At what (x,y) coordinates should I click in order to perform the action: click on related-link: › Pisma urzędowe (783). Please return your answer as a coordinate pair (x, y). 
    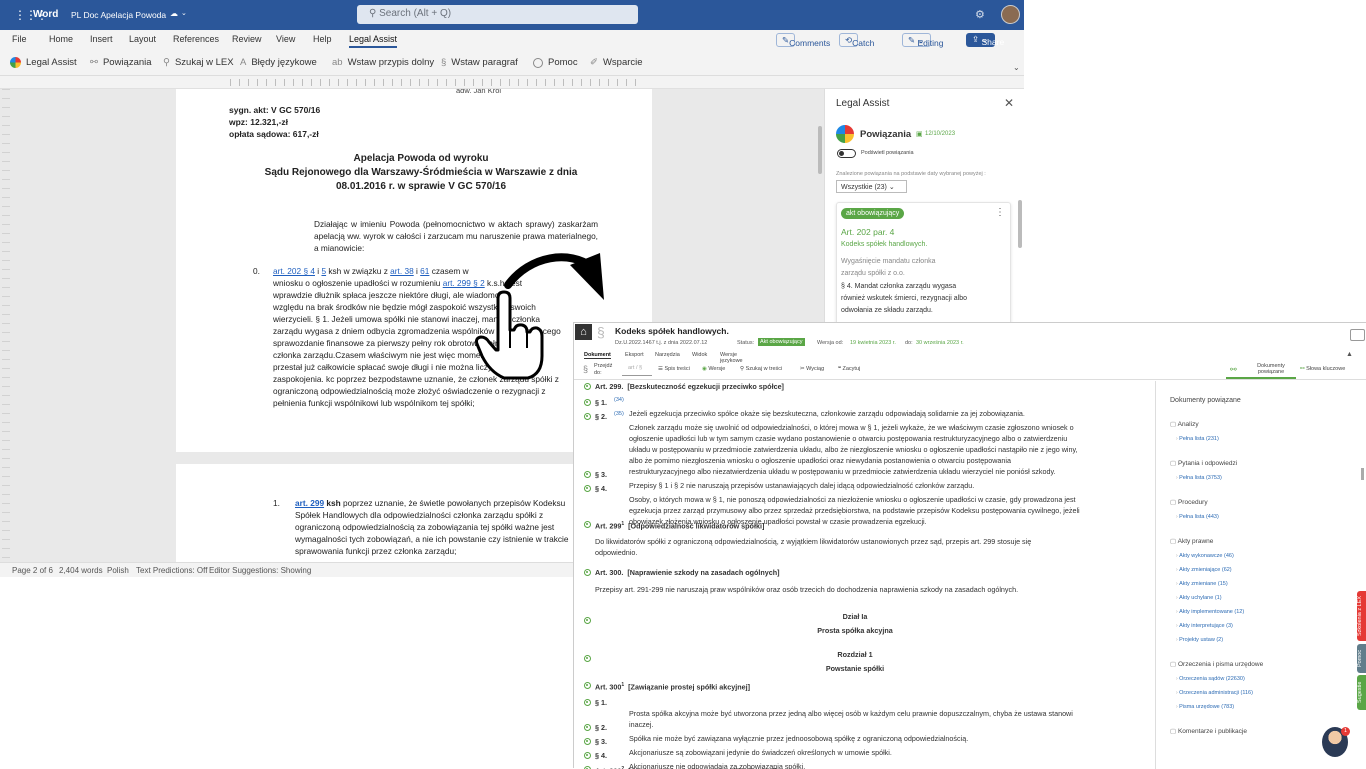
    Looking at the image, I should click on (1263, 707).